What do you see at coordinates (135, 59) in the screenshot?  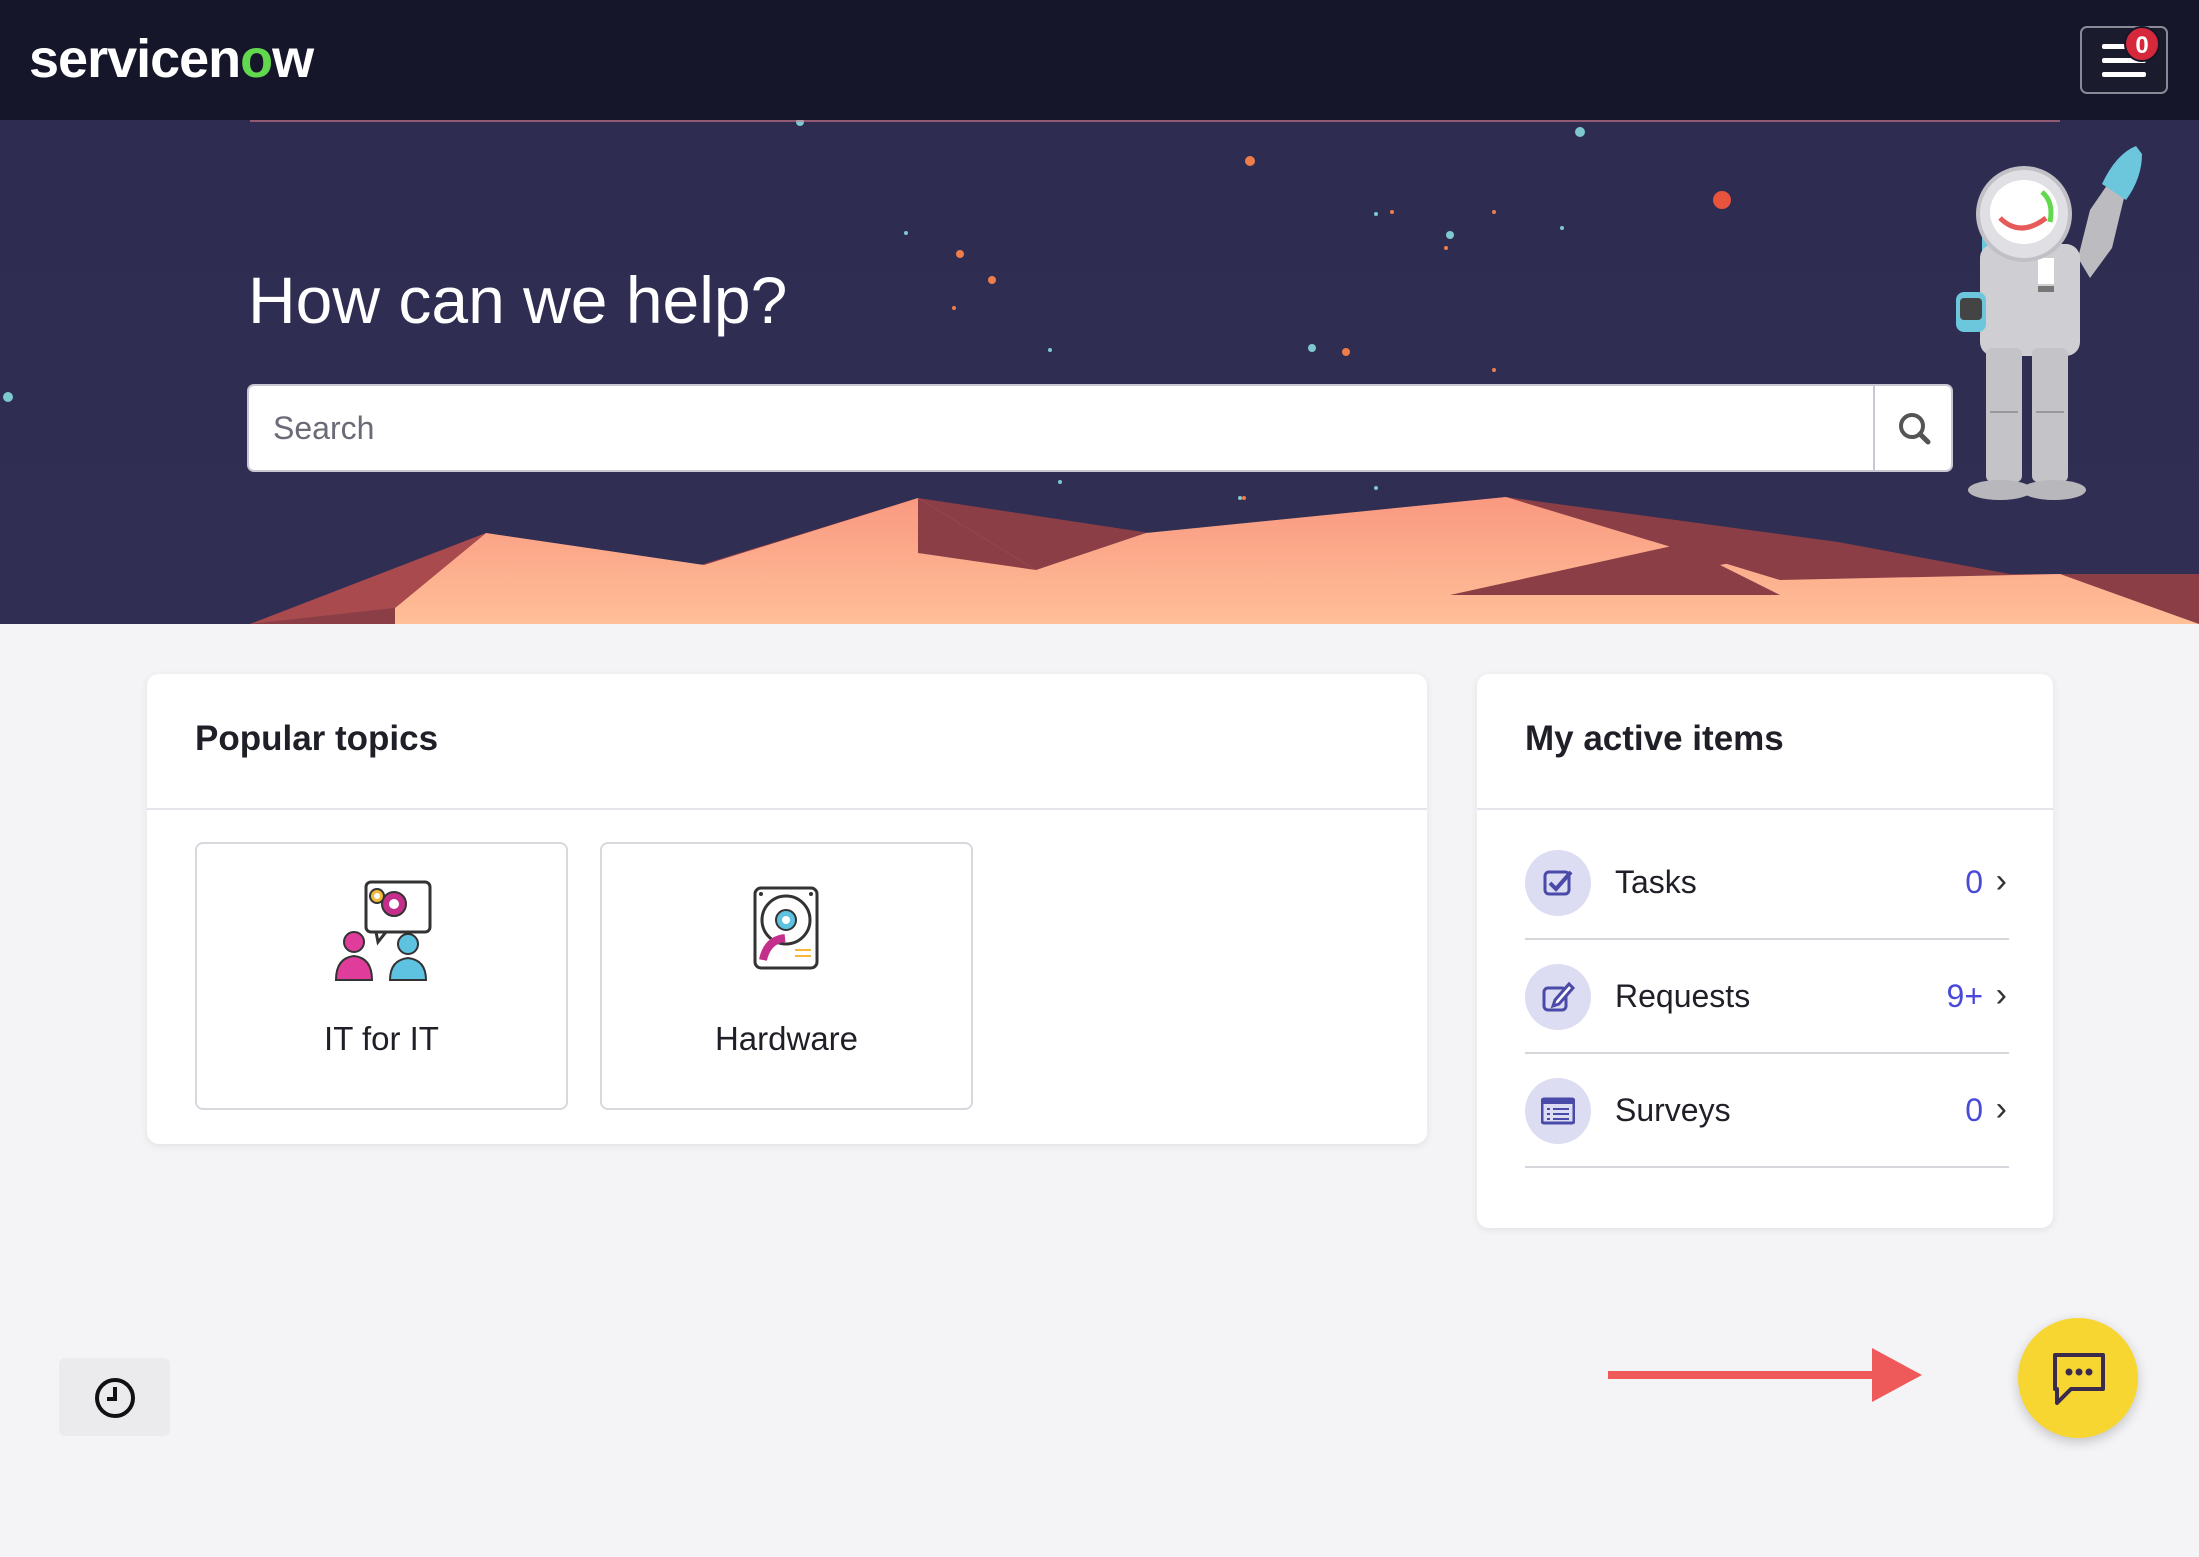 I see `logo-text: servicen` at bounding box center [135, 59].